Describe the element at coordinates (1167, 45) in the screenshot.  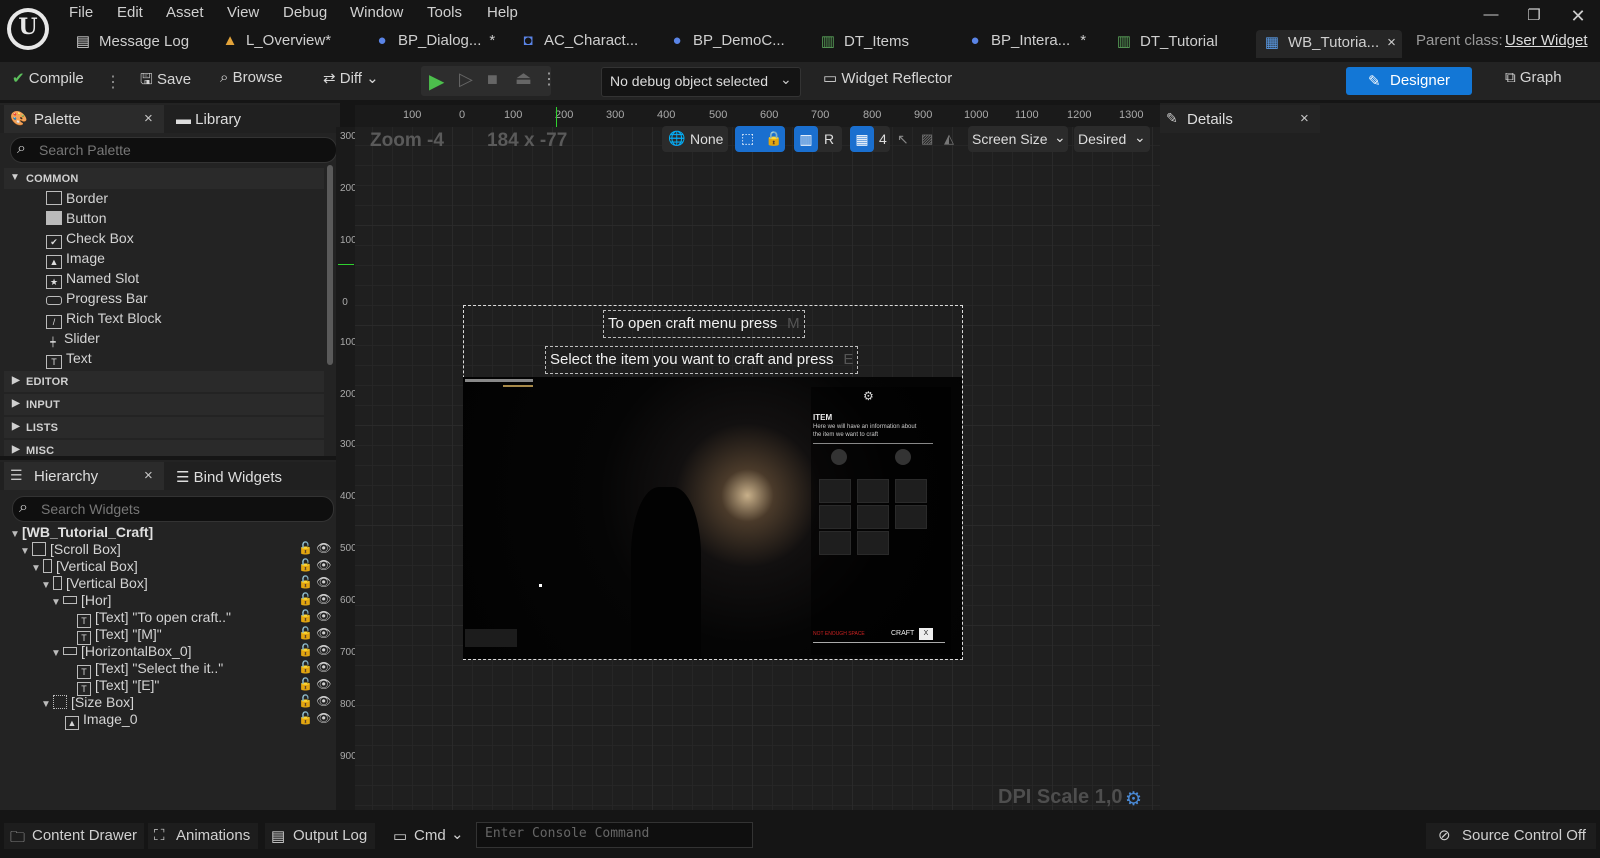
I see `tab-dt-tutorial: ▥ DT_Tutorial` at that location.